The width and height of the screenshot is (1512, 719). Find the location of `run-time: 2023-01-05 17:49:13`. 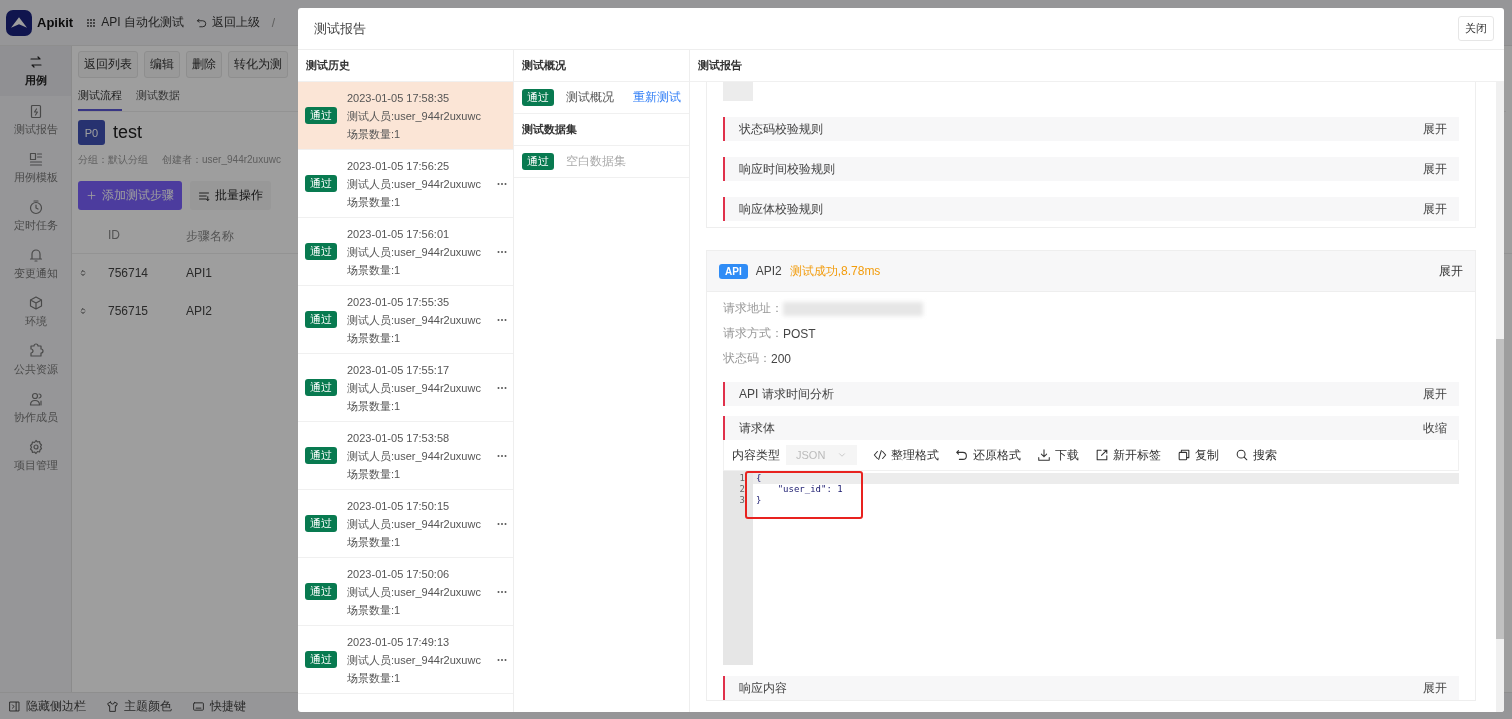

run-time: 2023-01-05 17:49:13 is located at coordinates (399, 642).